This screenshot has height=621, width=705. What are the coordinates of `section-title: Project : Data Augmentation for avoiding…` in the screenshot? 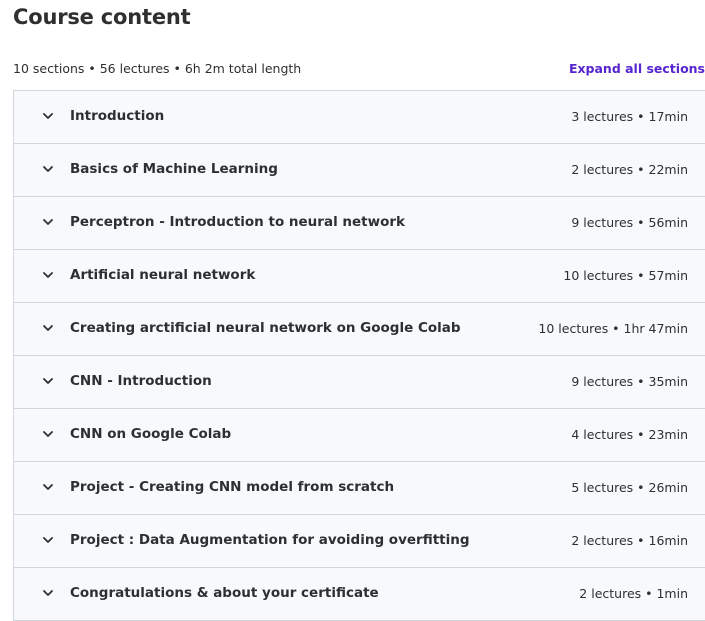 It's located at (270, 540).